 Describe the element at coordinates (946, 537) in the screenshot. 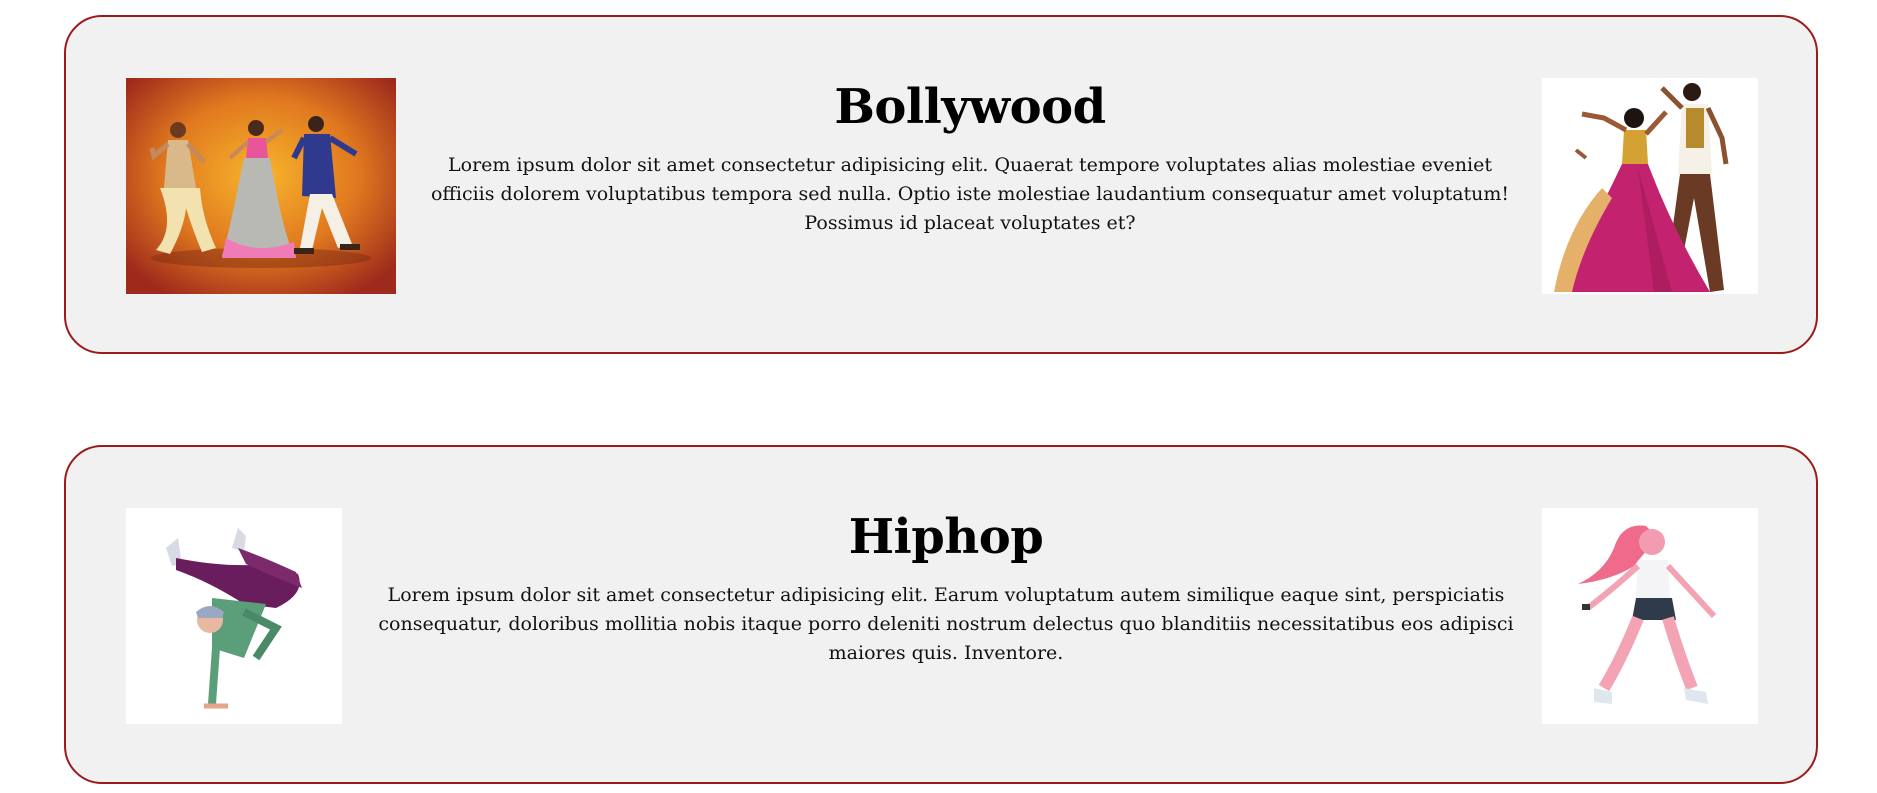

I see `card-title: Hiphop` at that location.